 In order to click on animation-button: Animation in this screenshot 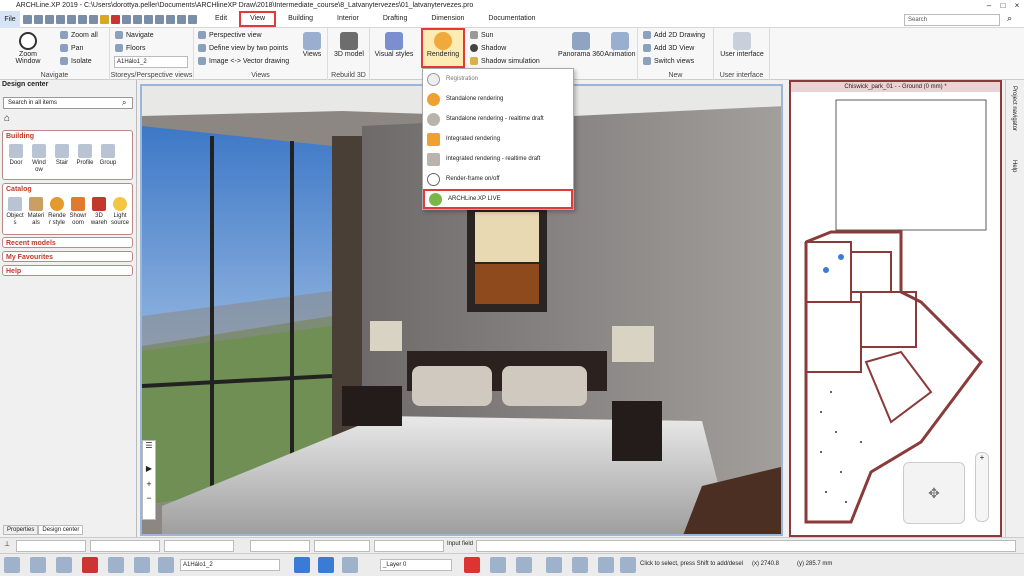, I will do `click(620, 45)`.